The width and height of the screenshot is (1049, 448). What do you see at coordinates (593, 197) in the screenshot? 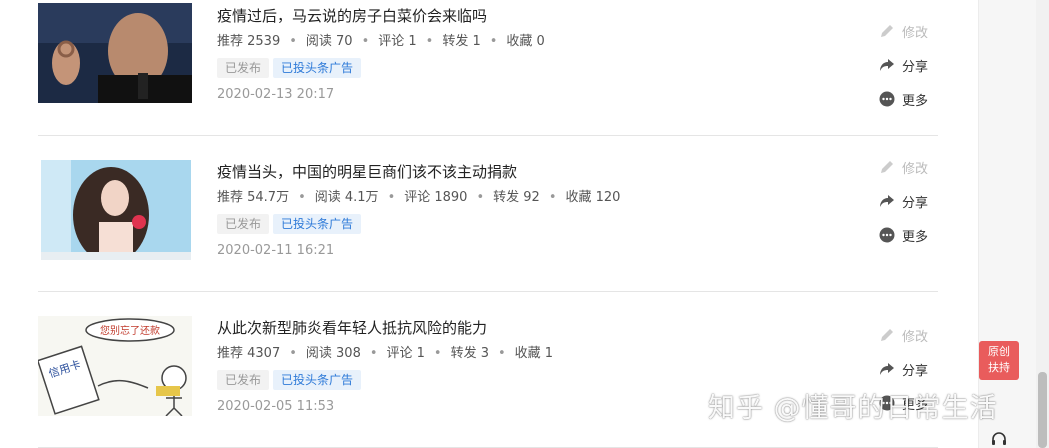
I see `stat-favorite: 收藏 120` at bounding box center [593, 197].